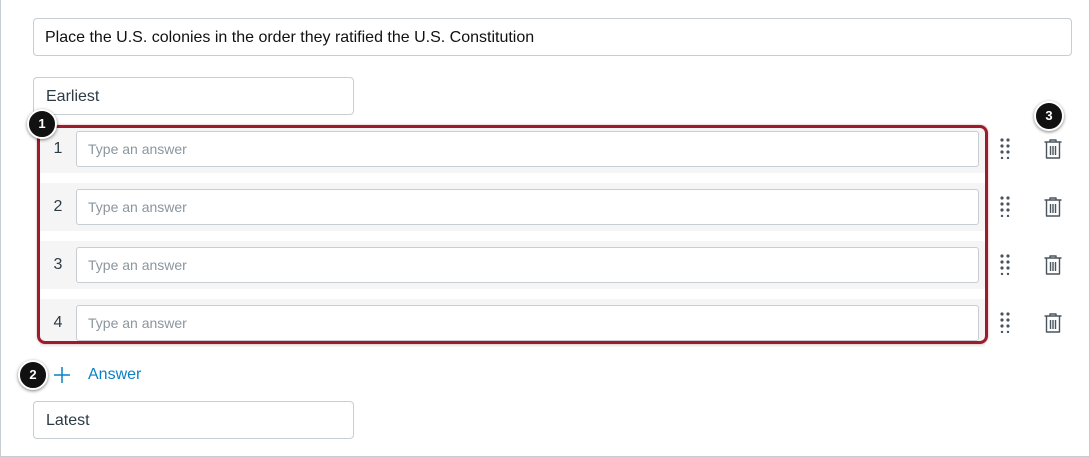  I want to click on plus-icon, so click(62, 375).